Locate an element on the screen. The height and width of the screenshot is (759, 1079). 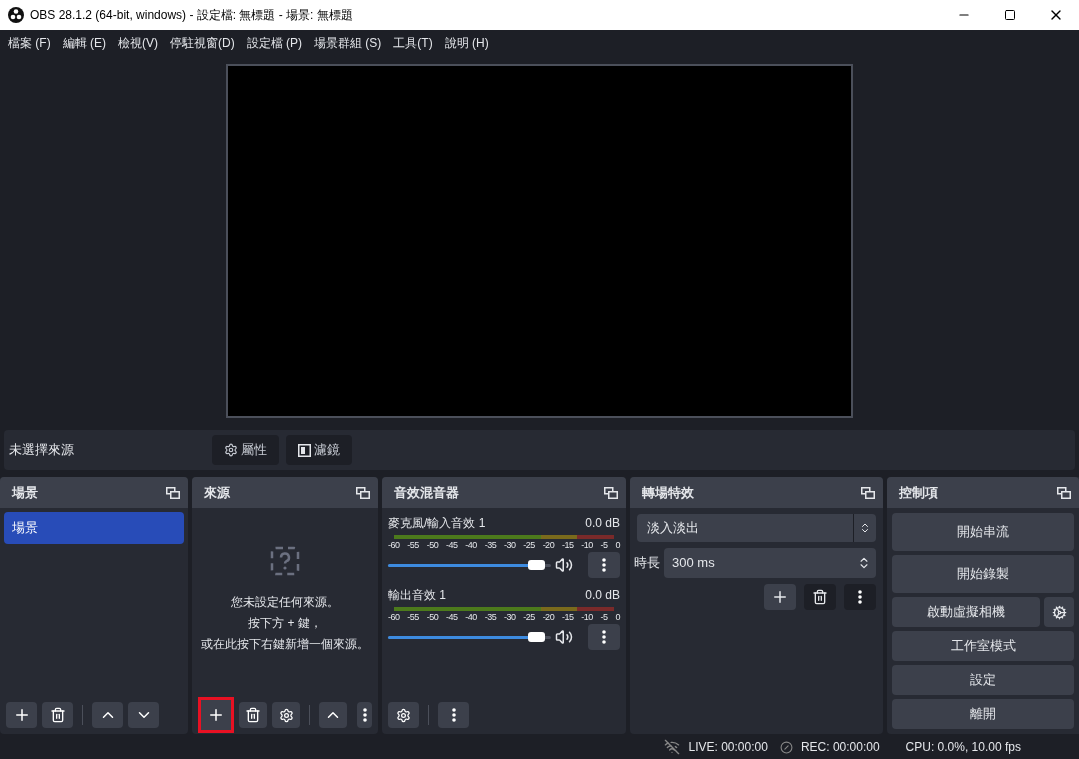
channel-name: 輸出音效 1 is located at coordinates (417, 595).